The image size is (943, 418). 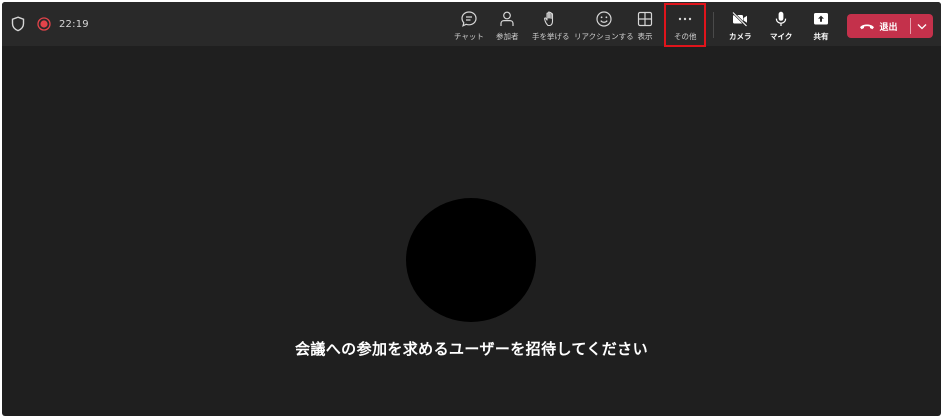 I want to click on microphone-icon, so click(x=781, y=18).